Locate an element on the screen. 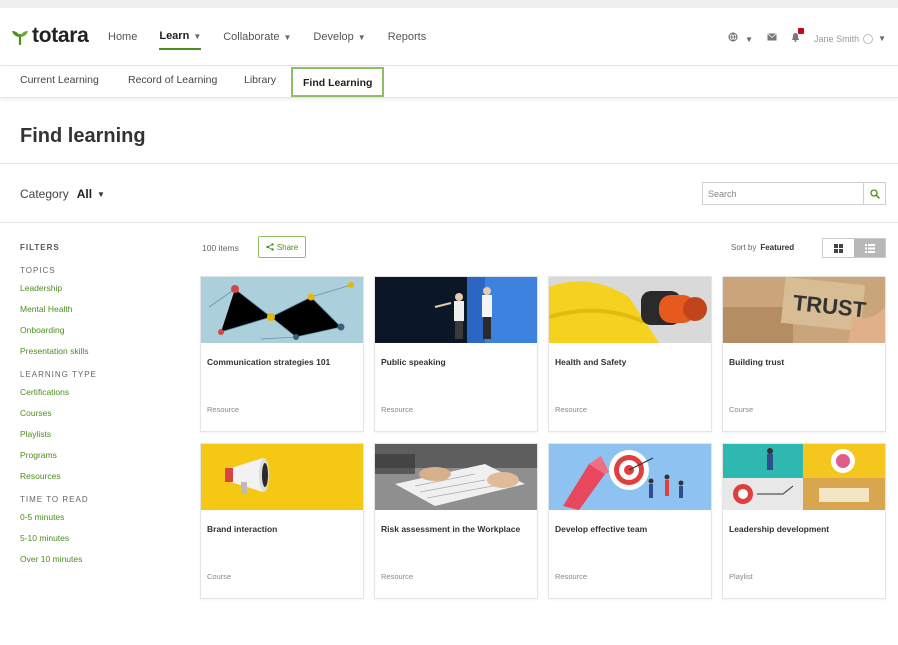  filter-mental-health: Mental Health is located at coordinates (105, 309).